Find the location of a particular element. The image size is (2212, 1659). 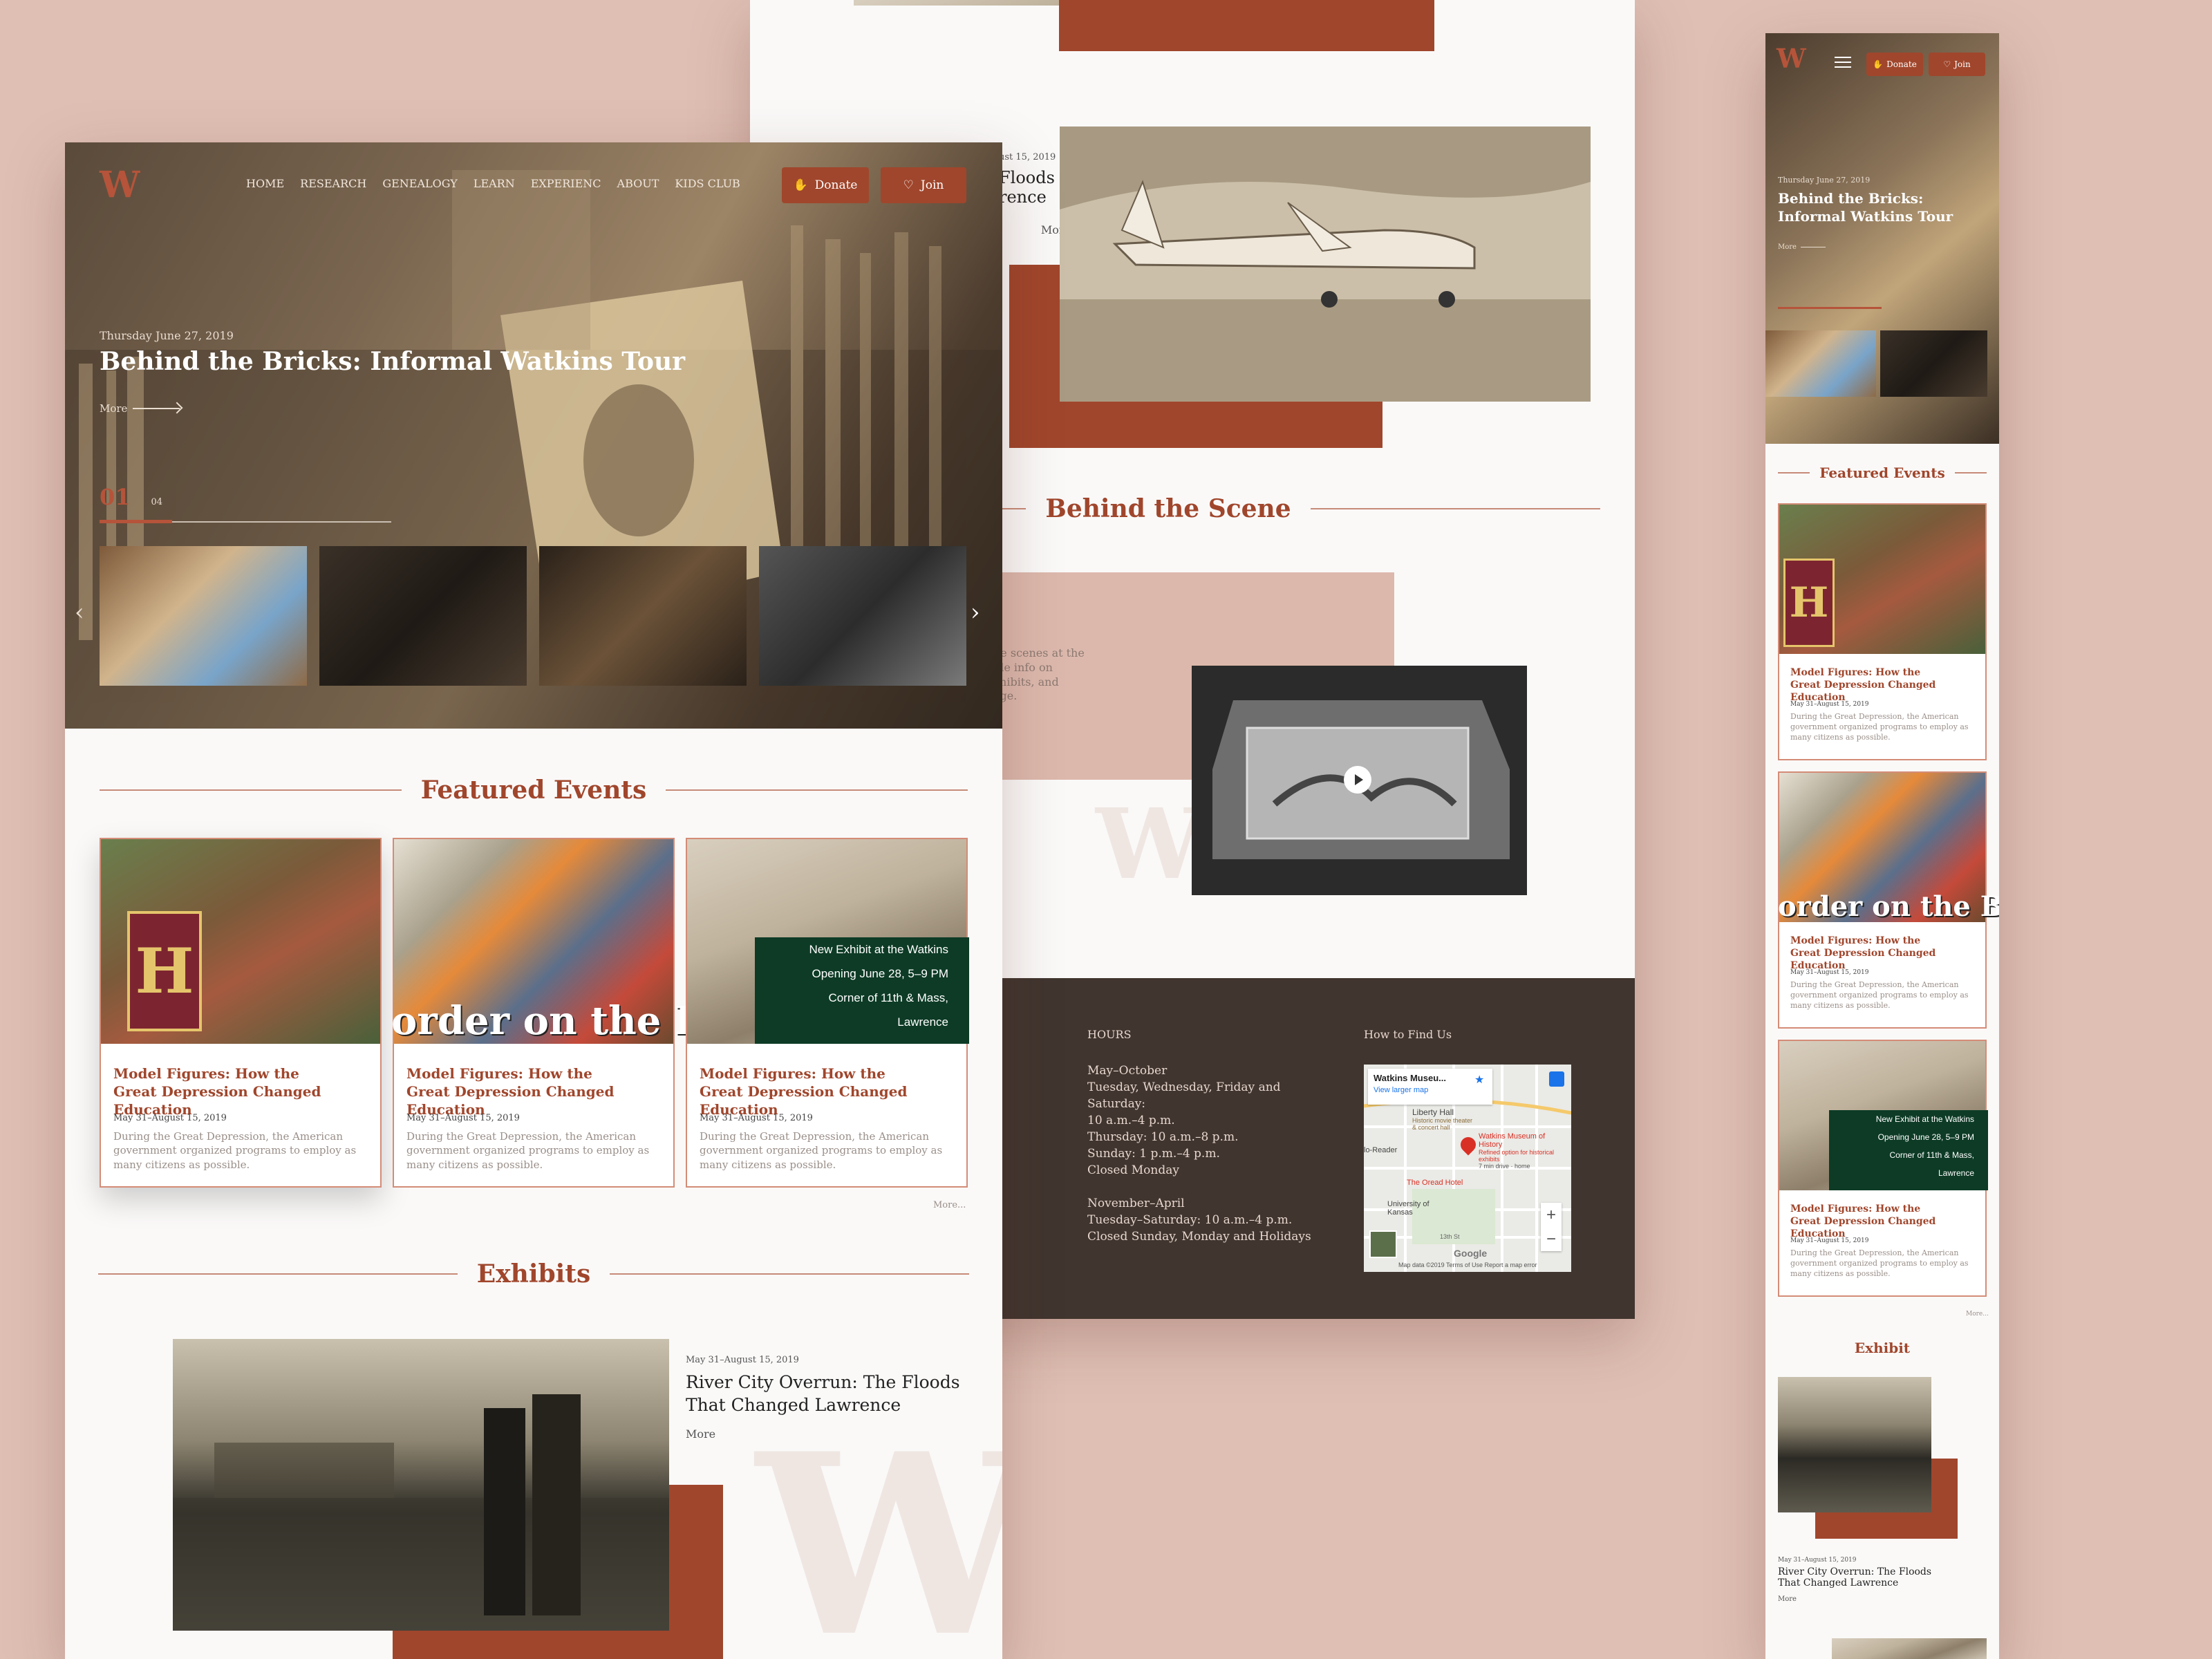

map-zoom-control: + − is located at coordinates (1551, 1227).